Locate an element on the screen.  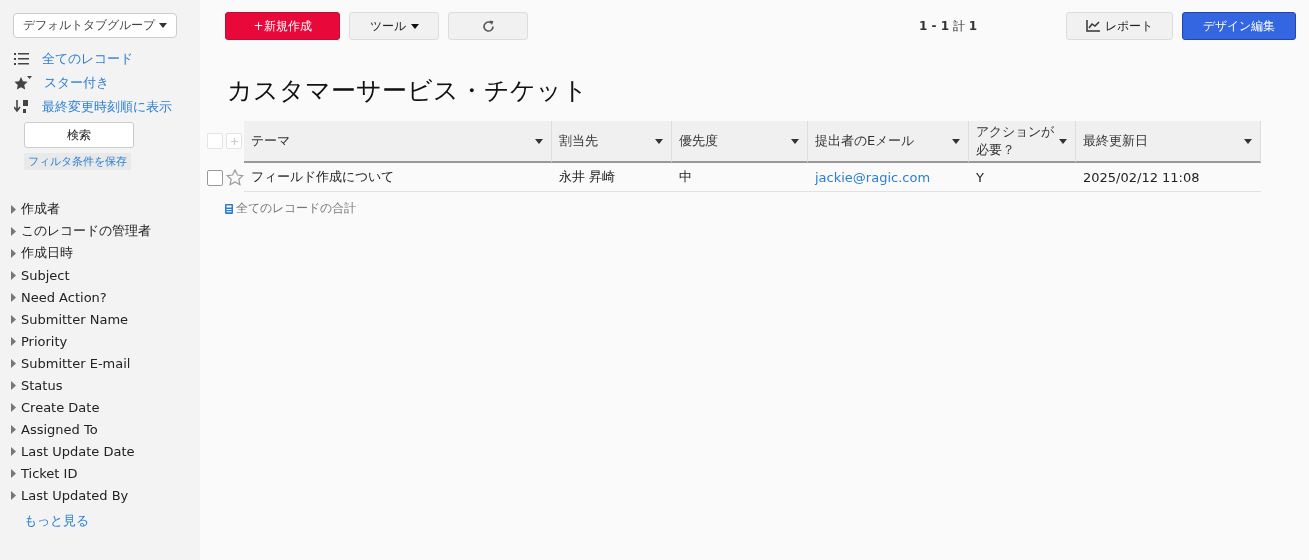
filter-field: このレコードの管理者 is located at coordinates (86, 231).